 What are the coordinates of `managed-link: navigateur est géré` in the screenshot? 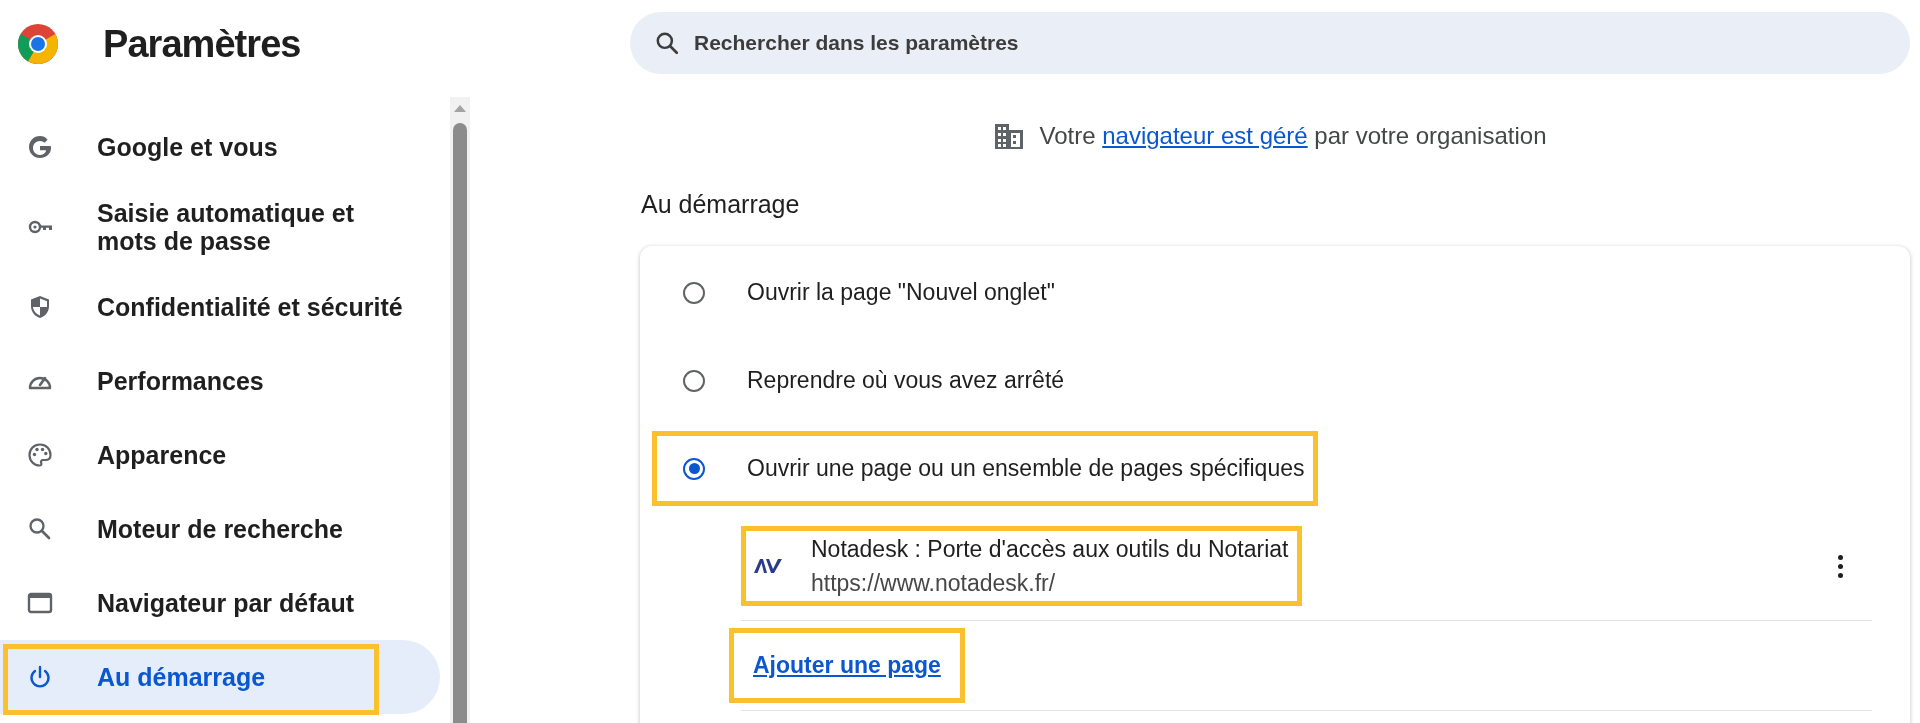 It's located at (1205, 135).